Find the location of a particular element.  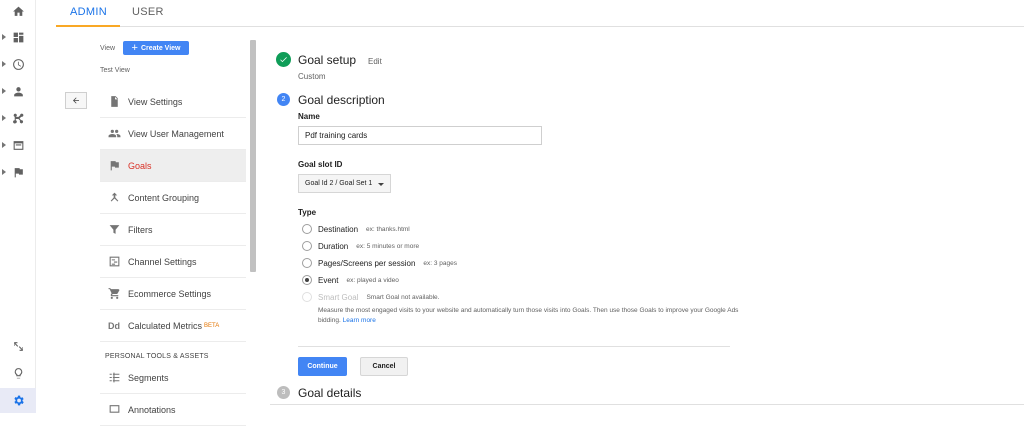

create-view-label: Create View is located at coordinates (160, 48).